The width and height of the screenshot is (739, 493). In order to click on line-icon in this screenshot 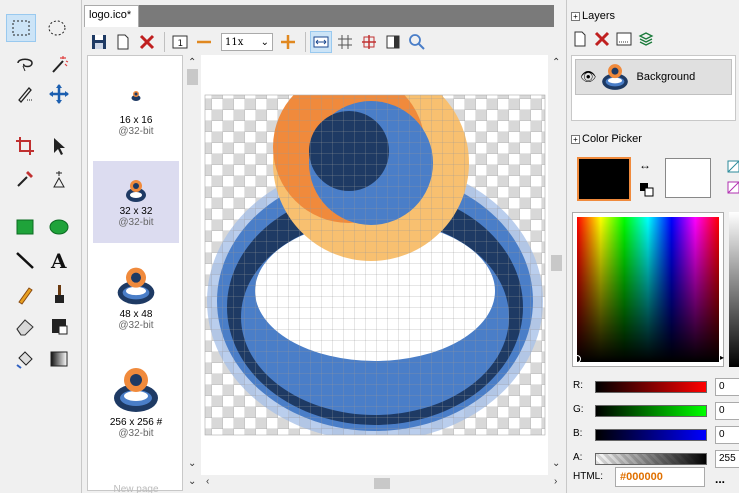, I will do `click(25, 260)`.